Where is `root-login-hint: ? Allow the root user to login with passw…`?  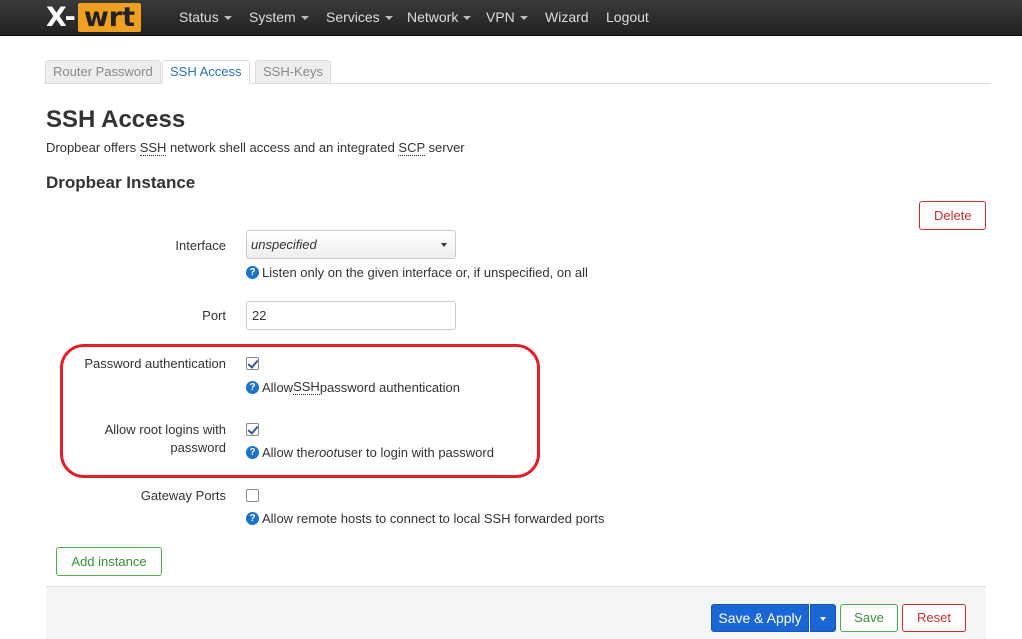
root-login-hint: ? Allow the root user to login with passw… is located at coordinates (370, 452).